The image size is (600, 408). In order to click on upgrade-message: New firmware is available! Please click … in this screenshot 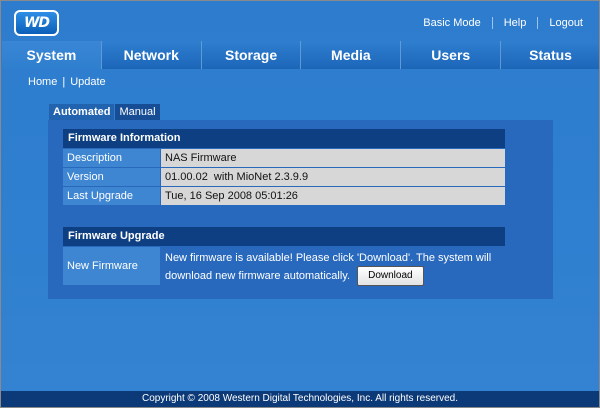, I will do `click(328, 267)`.